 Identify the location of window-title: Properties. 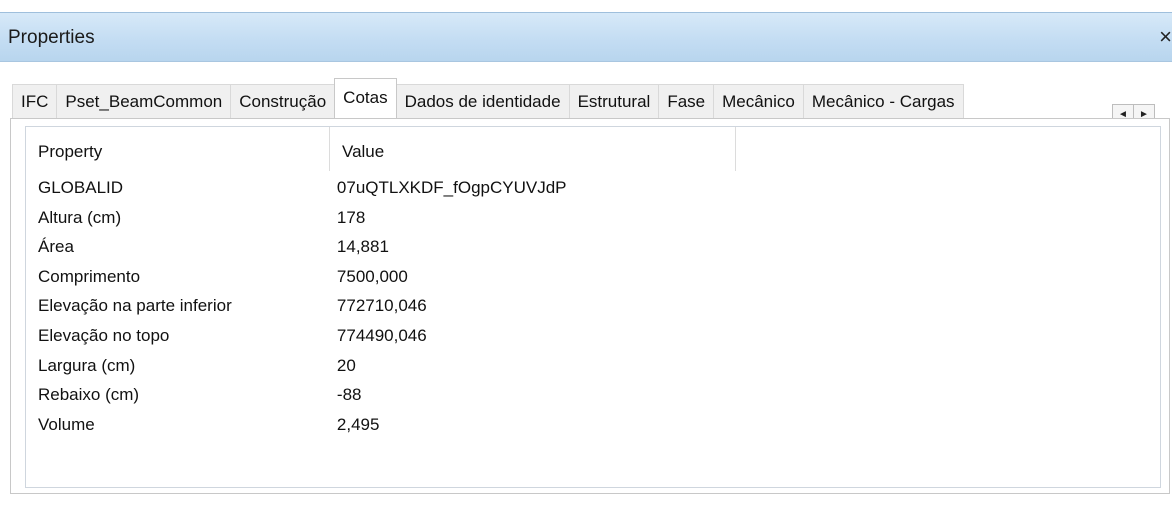
(51, 37).